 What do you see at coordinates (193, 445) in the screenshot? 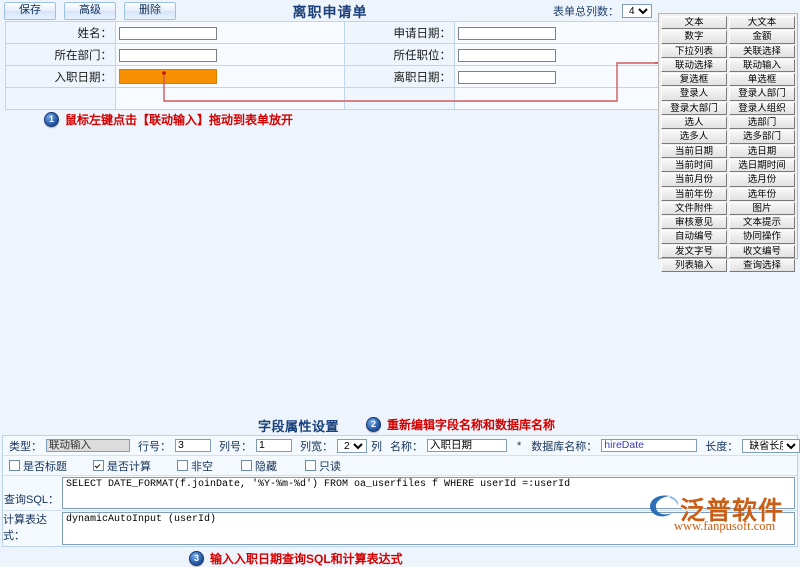
I see `row-number-input` at bounding box center [193, 445].